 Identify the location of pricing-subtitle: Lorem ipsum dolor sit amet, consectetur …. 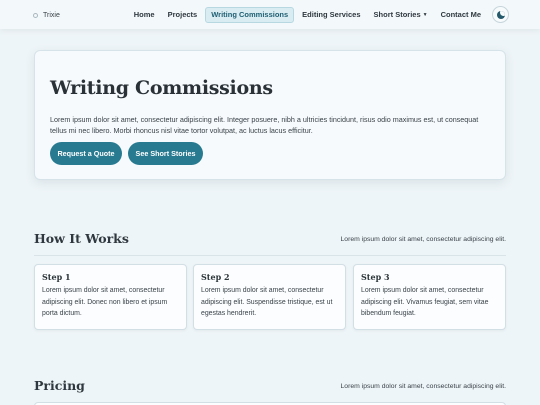
(423, 386).